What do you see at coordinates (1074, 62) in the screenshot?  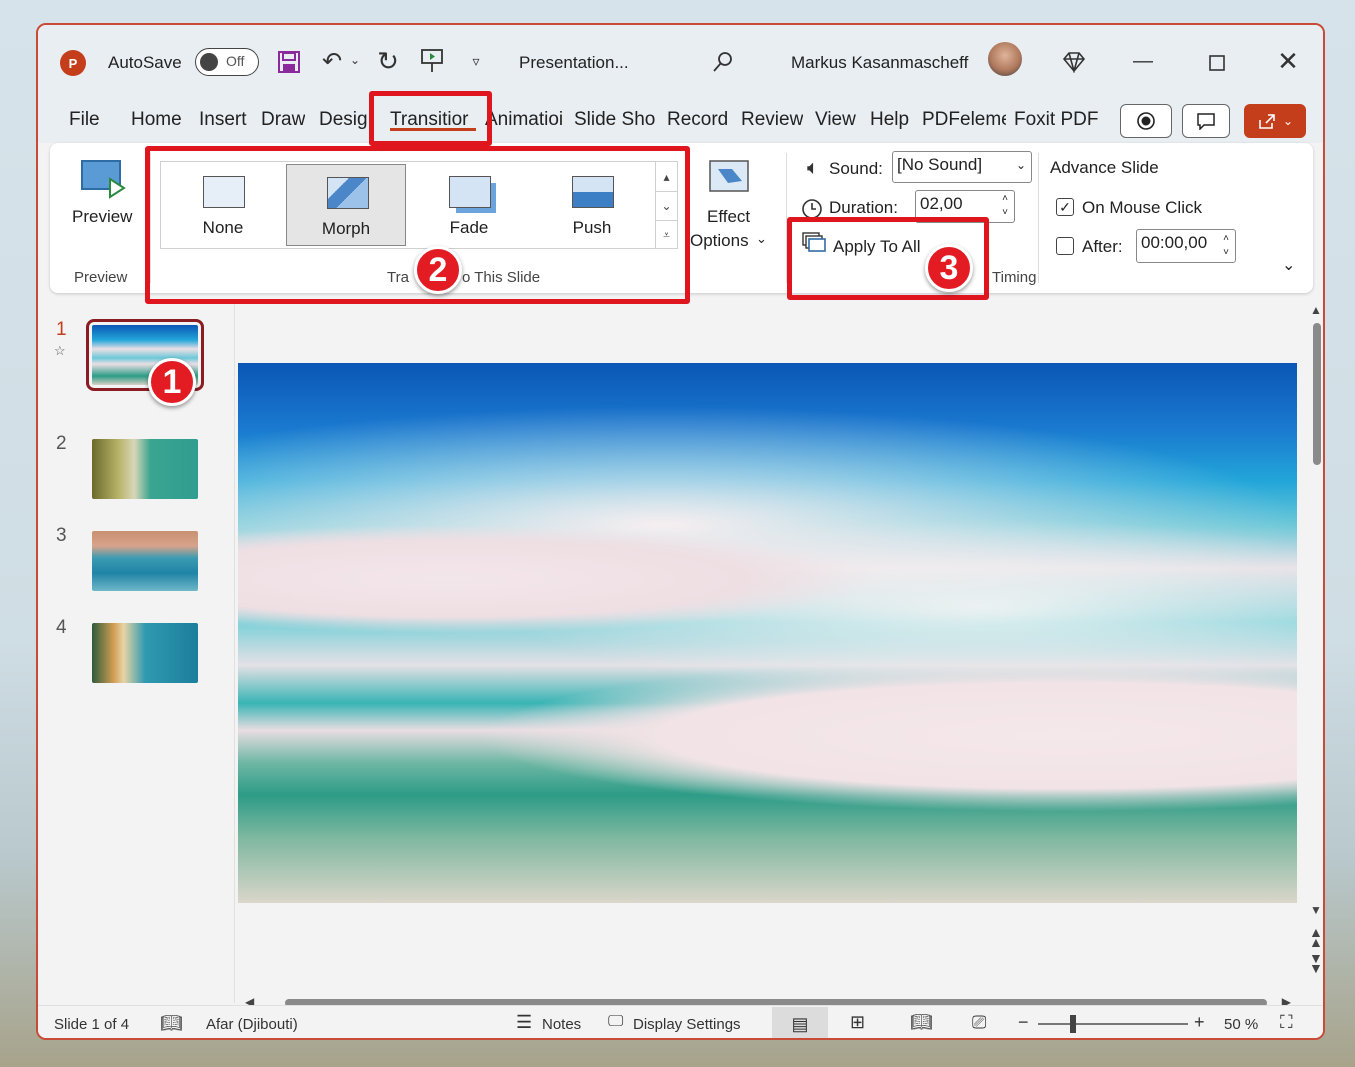 I see `diamond-icon` at bounding box center [1074, 62].